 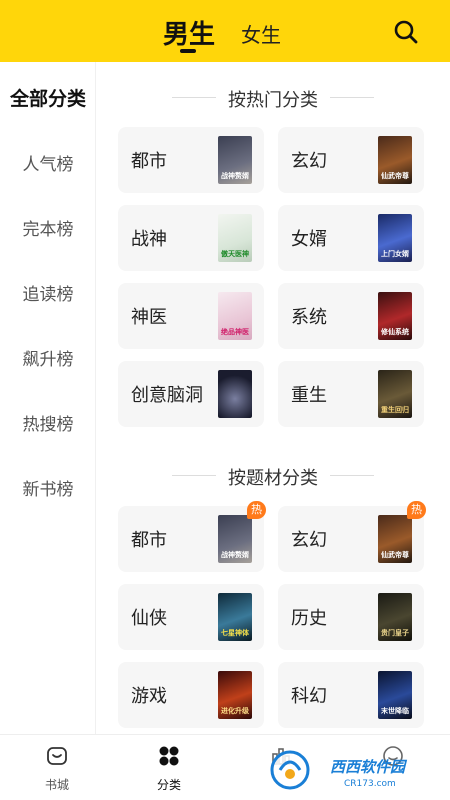 I want to click on sidebar-item-completed: 完本榜, so click(x=48, y=227).